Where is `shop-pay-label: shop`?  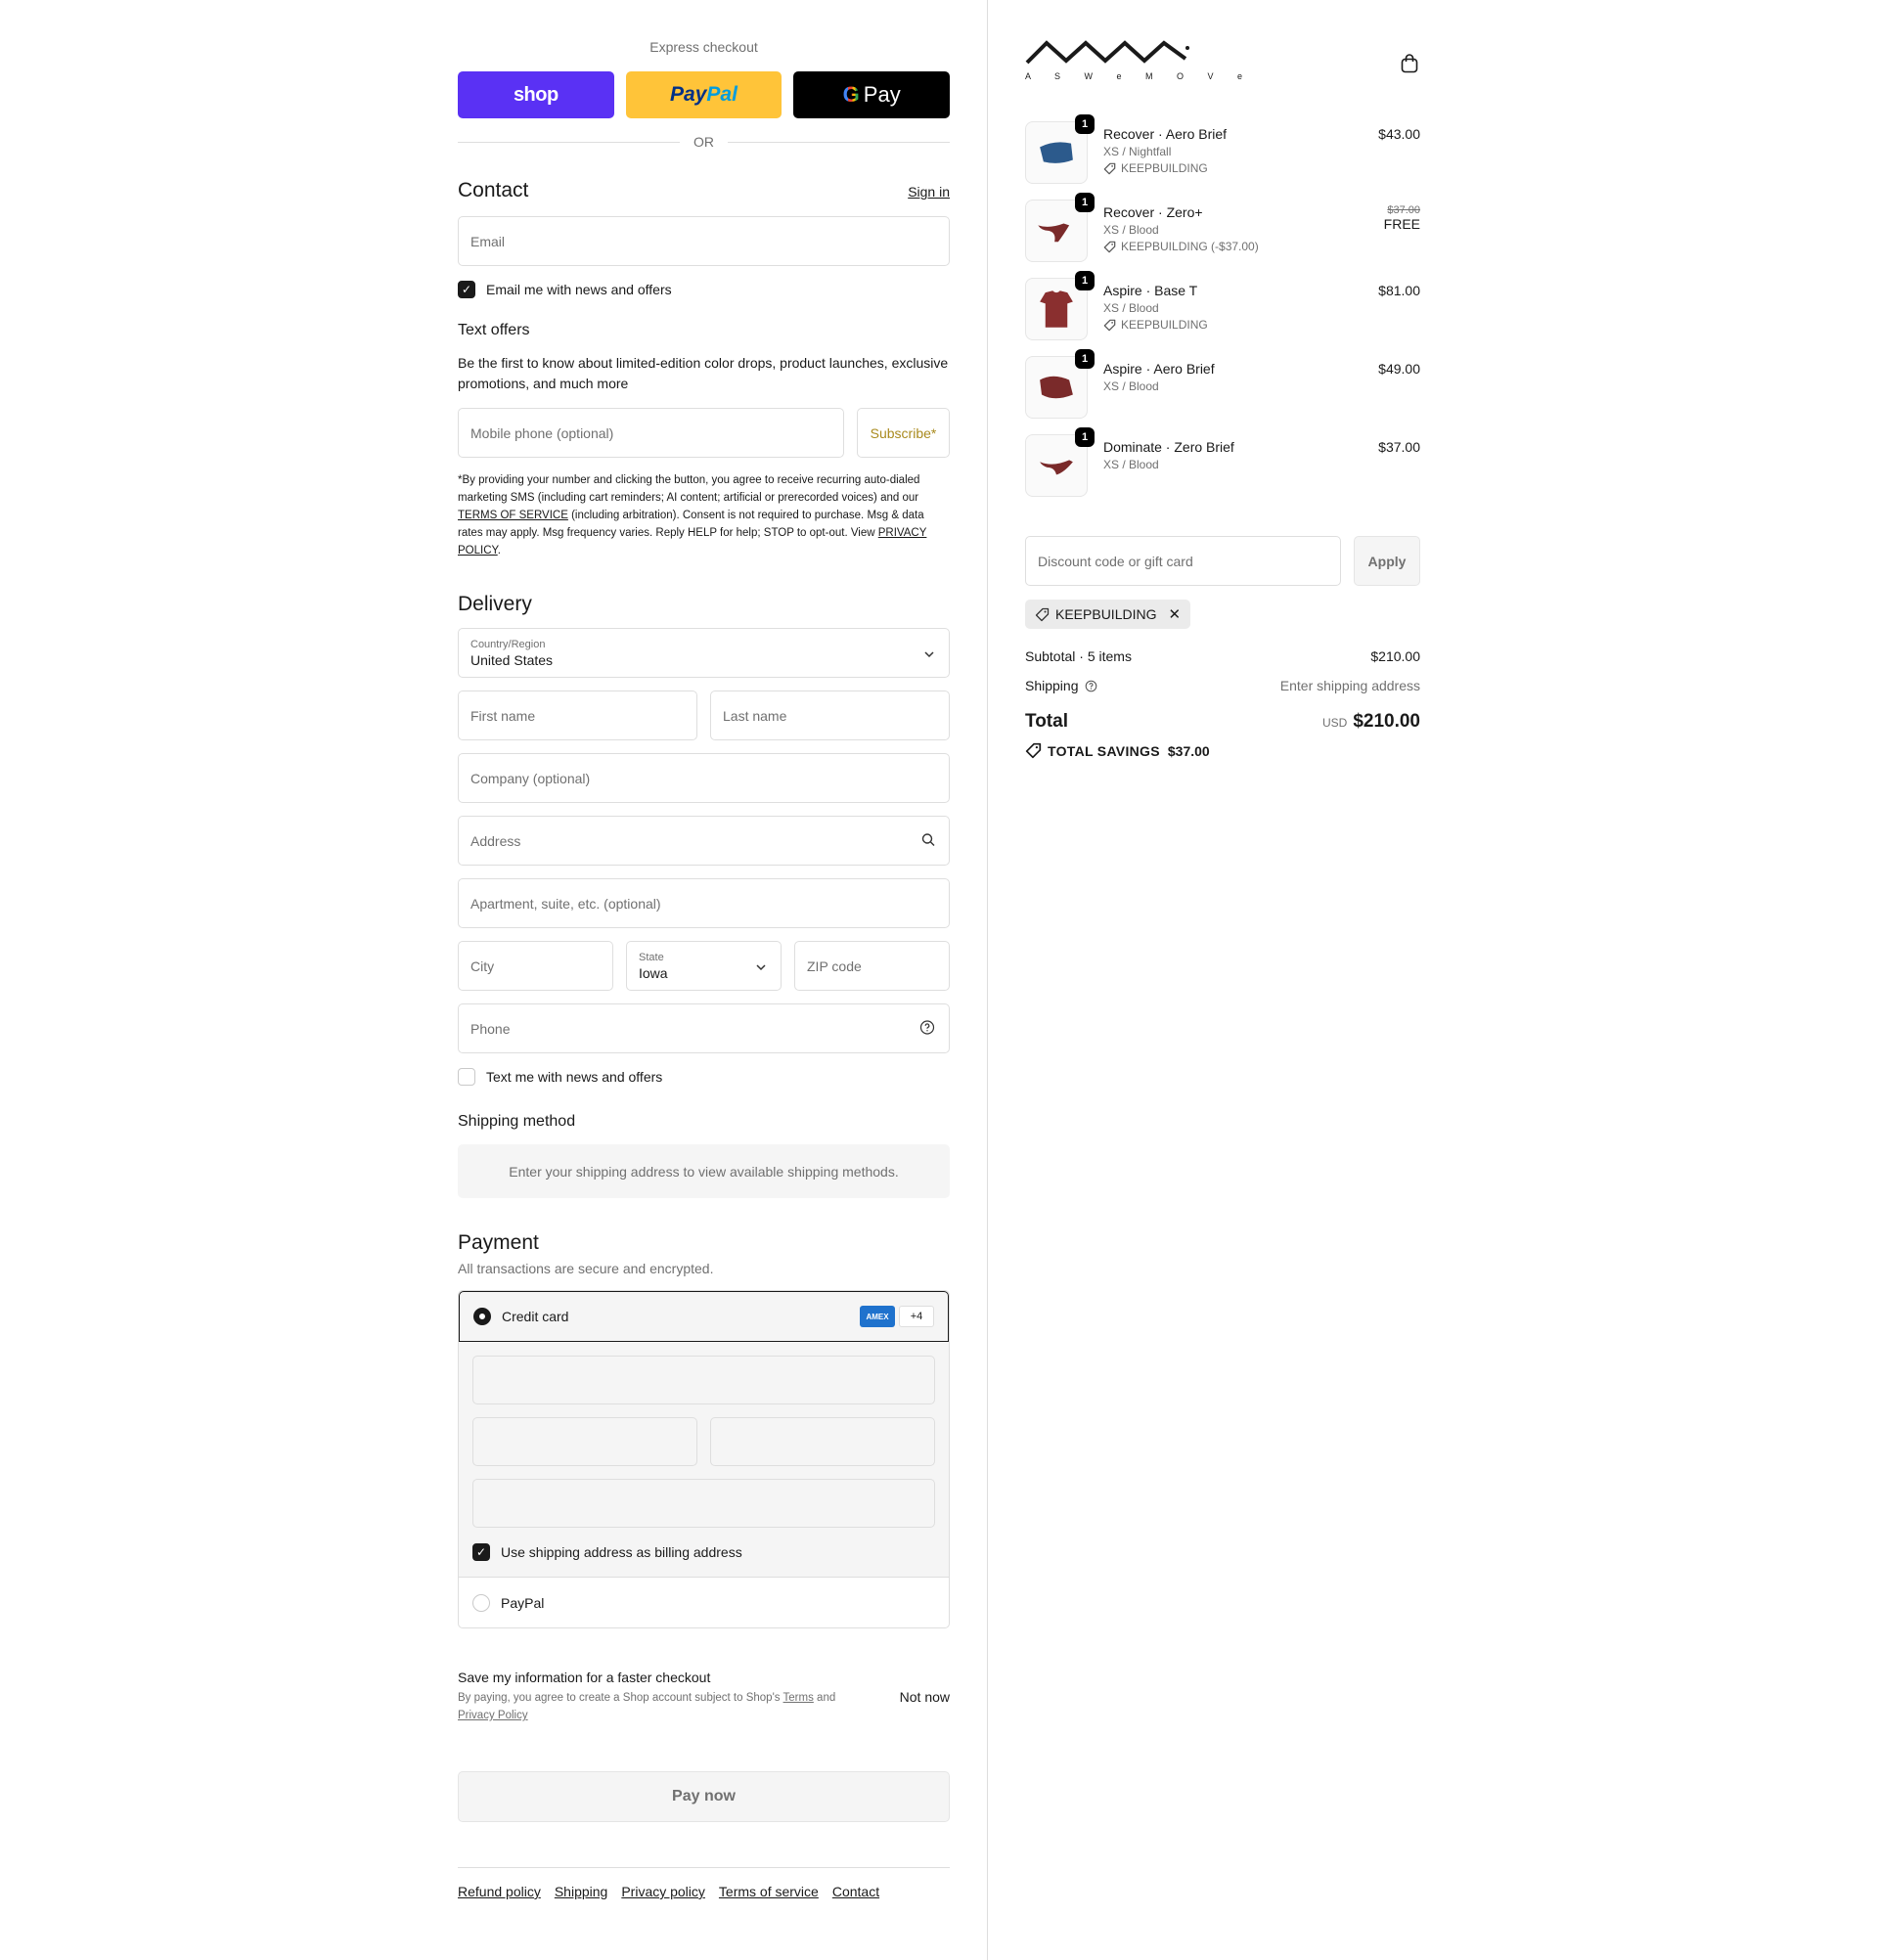 shop-pay-label: shop is located at coordinates (536, 94).